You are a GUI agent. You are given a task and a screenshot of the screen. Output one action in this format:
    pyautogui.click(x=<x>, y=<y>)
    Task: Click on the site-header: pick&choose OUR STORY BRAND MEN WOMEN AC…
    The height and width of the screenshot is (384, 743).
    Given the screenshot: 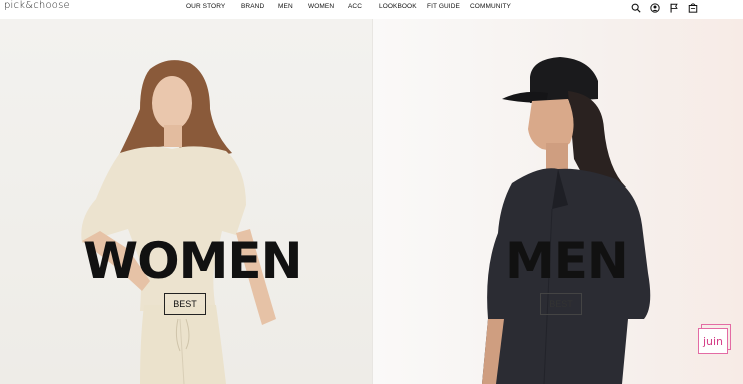 What is the action you would take?
    pyautogui.click(x=371, y=9)
    